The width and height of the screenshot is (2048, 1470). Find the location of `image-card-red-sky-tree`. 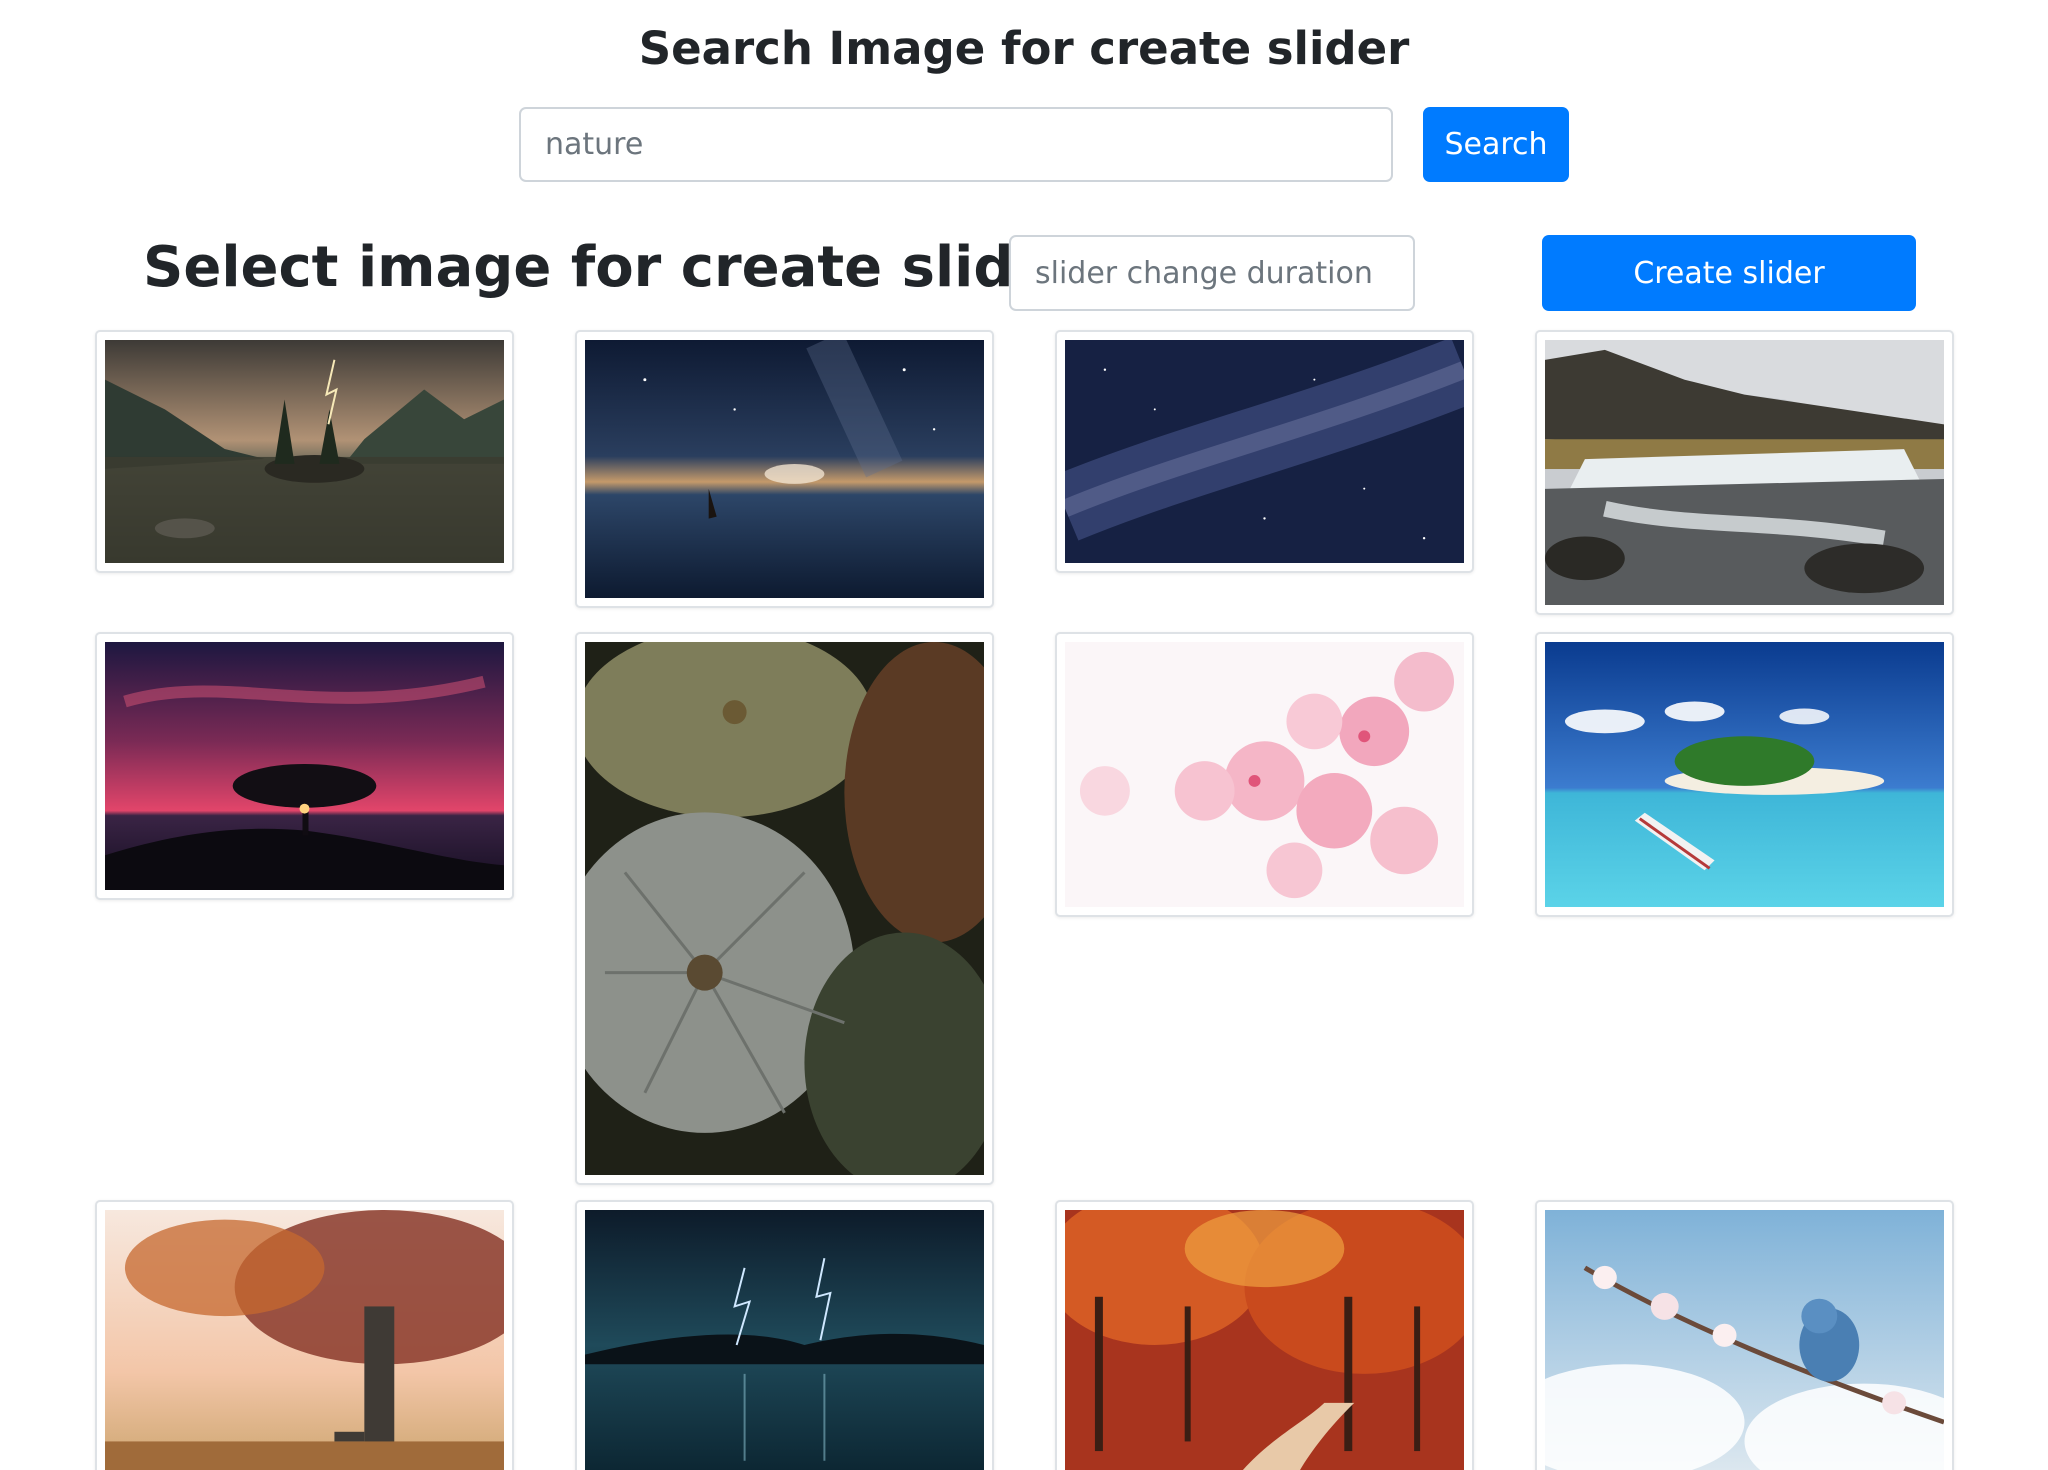

image-card-red-sky-tree is located at coordinates (304, 766).